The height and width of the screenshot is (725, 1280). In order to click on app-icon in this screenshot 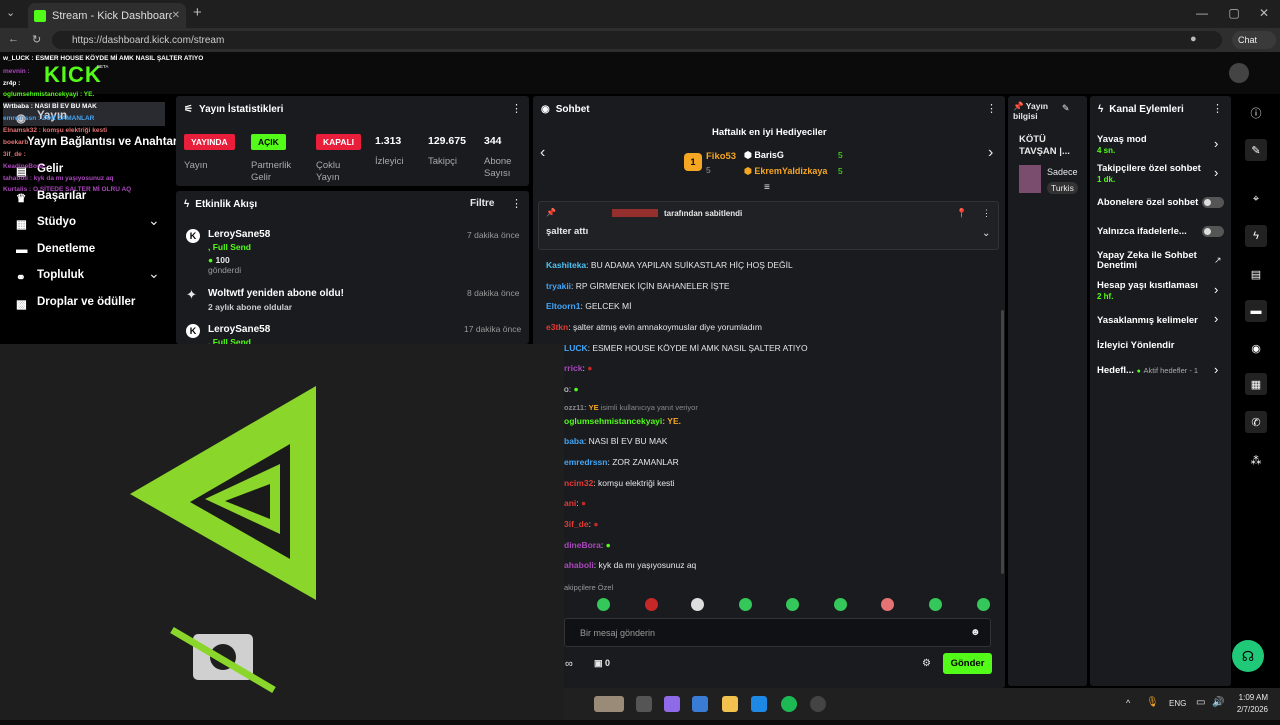, I will do `click(818, 704)`.